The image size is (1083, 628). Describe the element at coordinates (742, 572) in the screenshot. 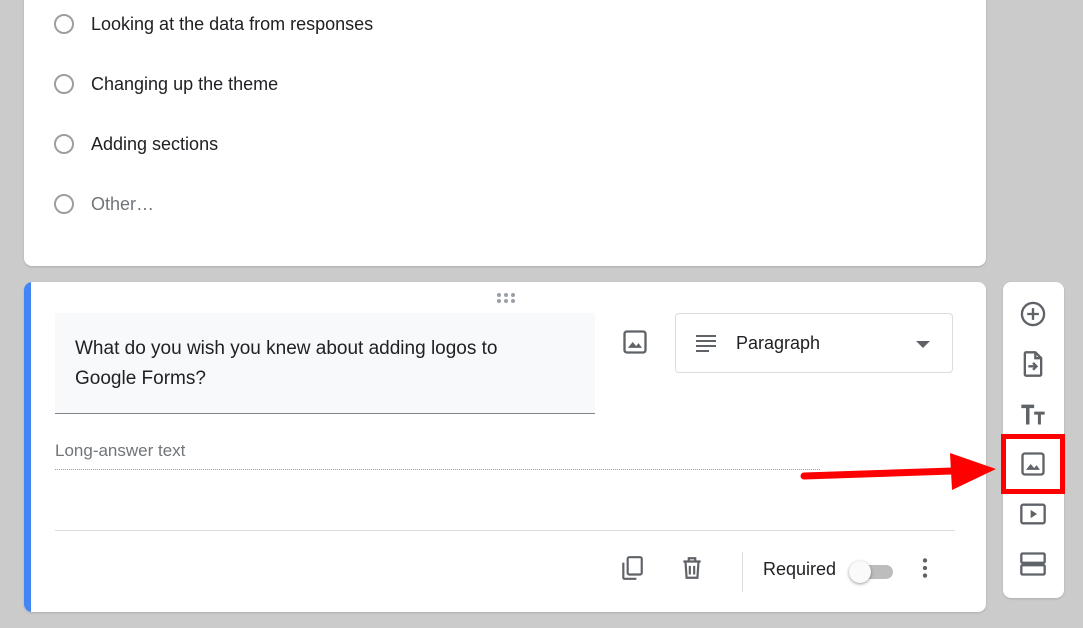

I see `footer-vertical-divider` at that location.